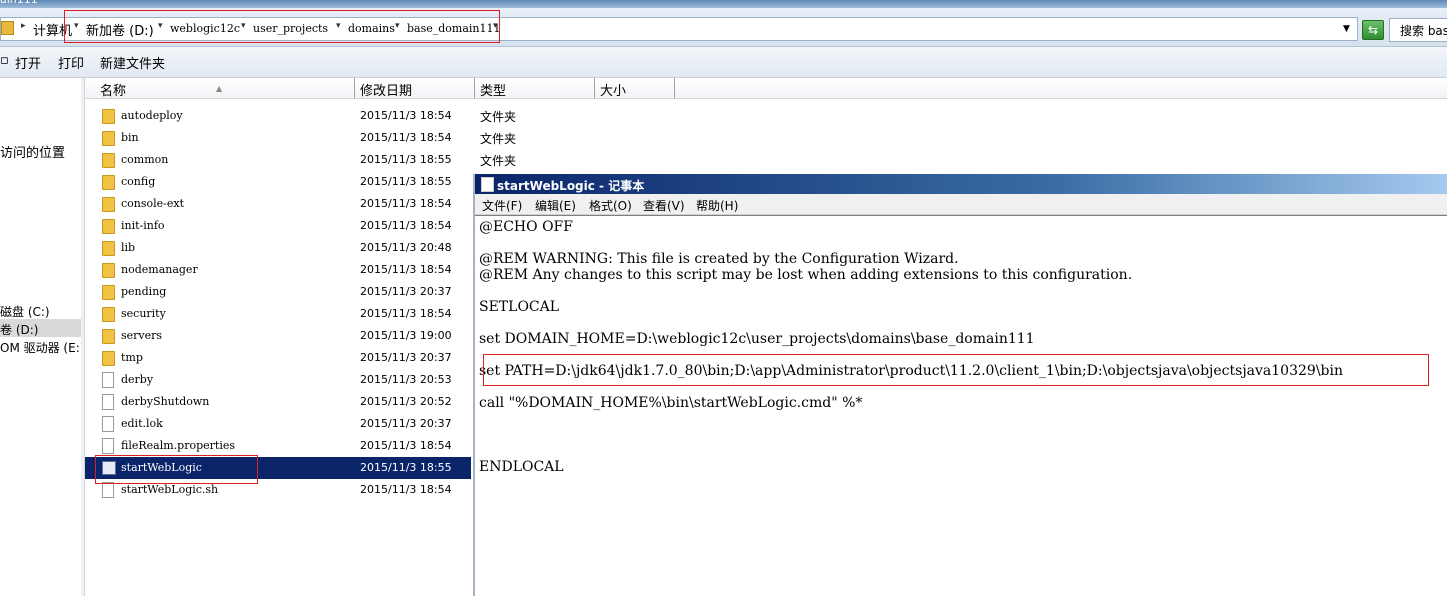 This screenshot has height=597, width=1447. I want to click on file-date: 2015/11/3 20:52, so click(406, 401).